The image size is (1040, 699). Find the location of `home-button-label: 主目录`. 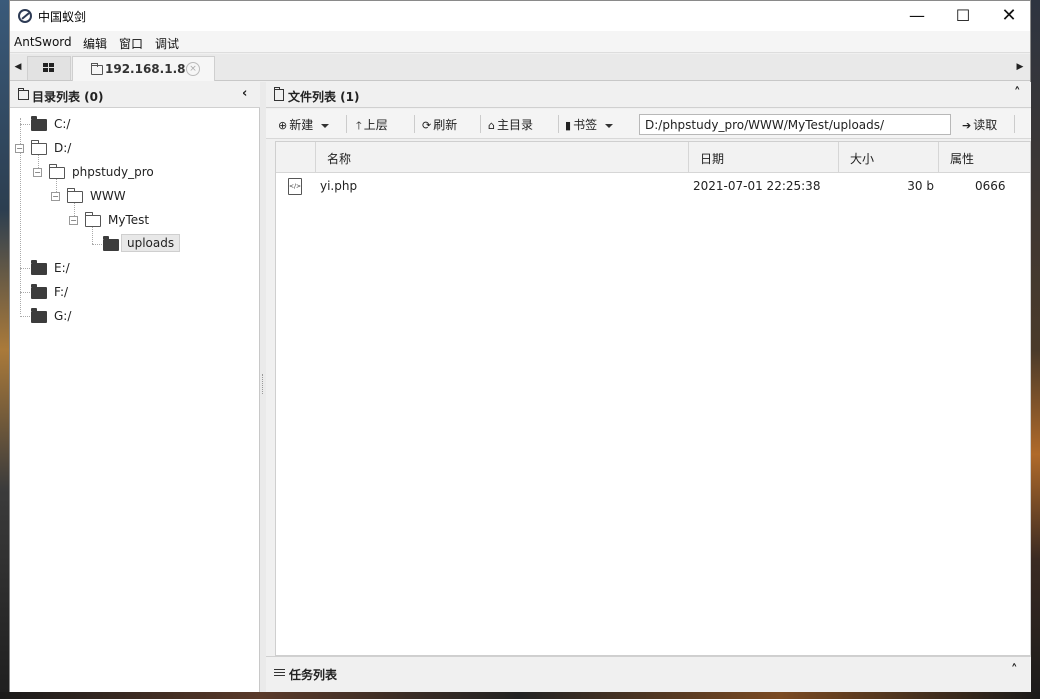

home-button-label: 主目录 is located at coordinates (514, 125).